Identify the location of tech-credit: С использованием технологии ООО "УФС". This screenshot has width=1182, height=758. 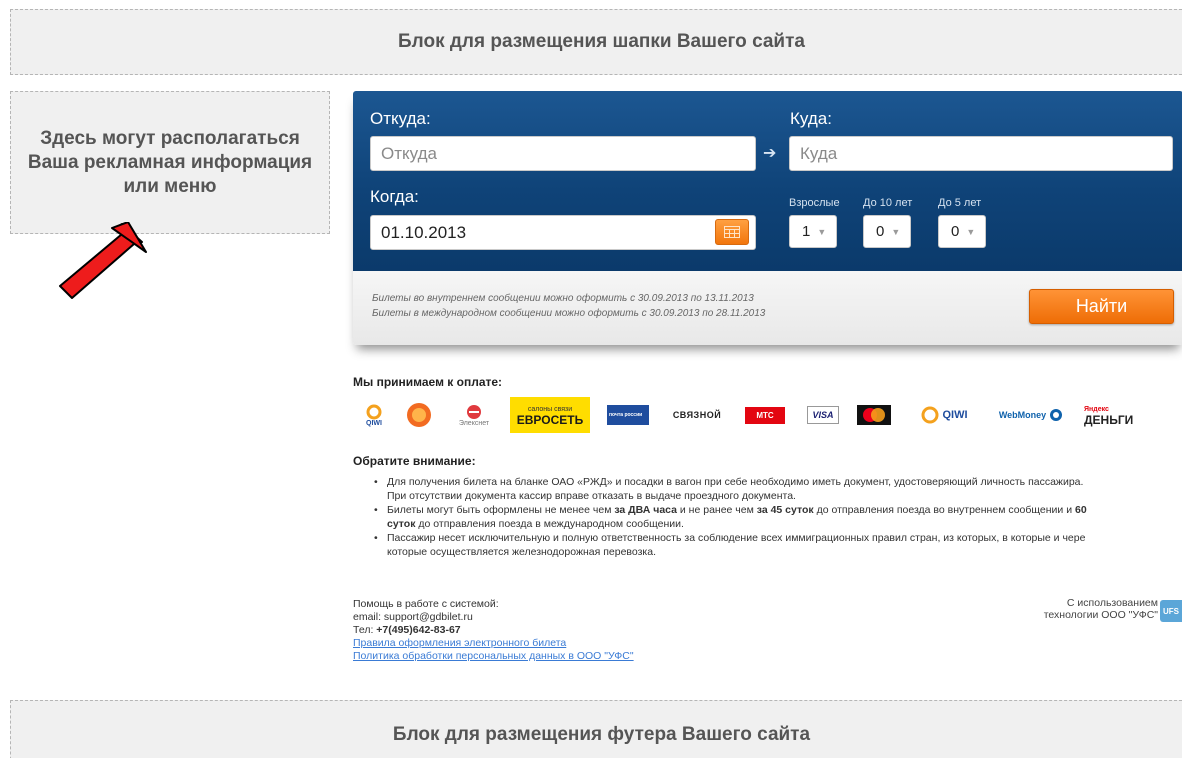
(1084, 609).